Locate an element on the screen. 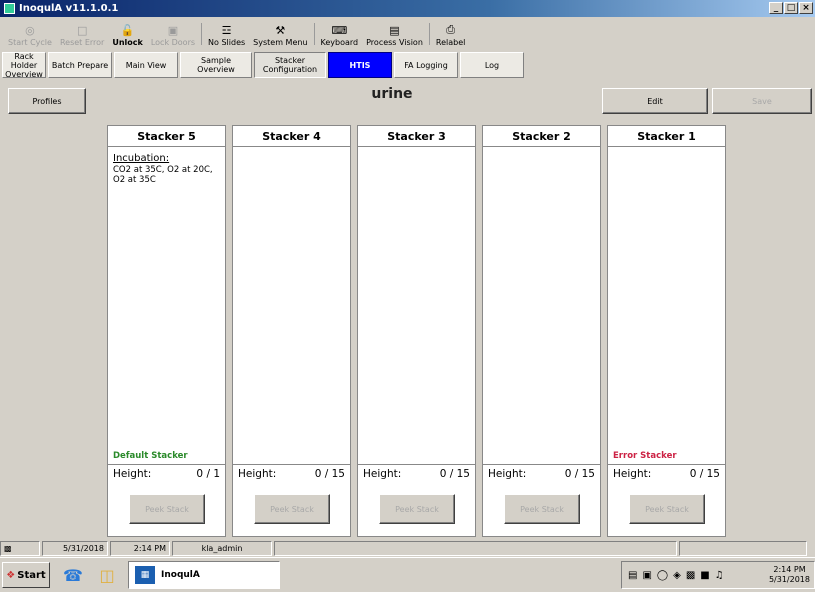 This screenshot has height=592, width=815. printer-icon: ⎙ is located at coordinates (451, 29).